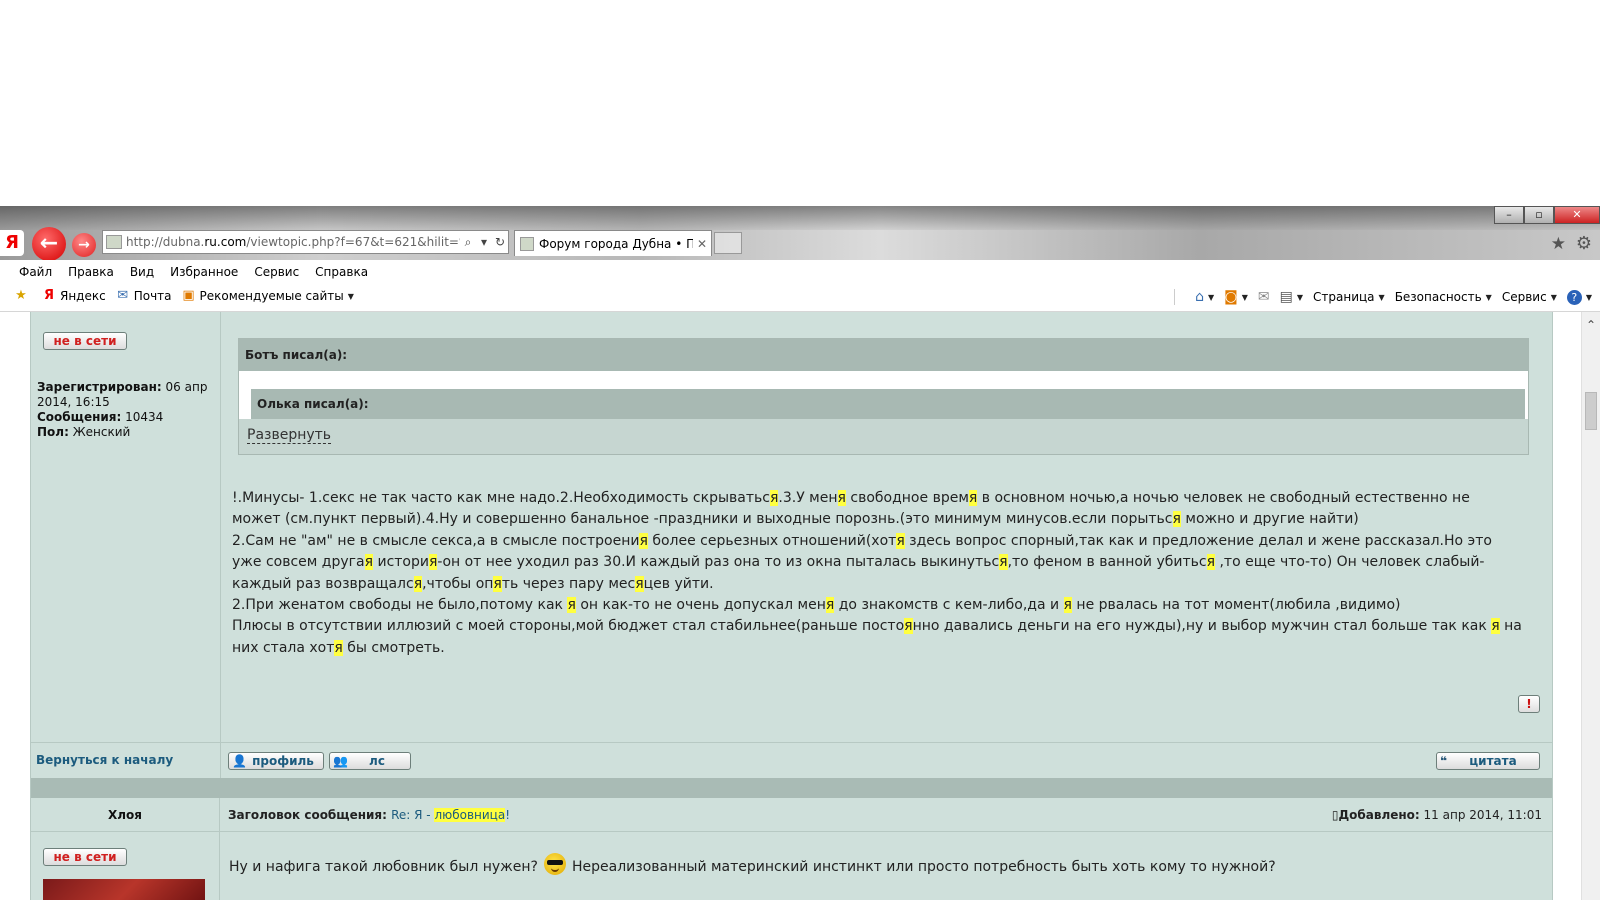 This screenshot has width=1600, height=900. What do you see at coordinates (1591, 325) in the screenshot?
I see `scroll-up-icon: ⌃` at bounding box center [1591, 325].